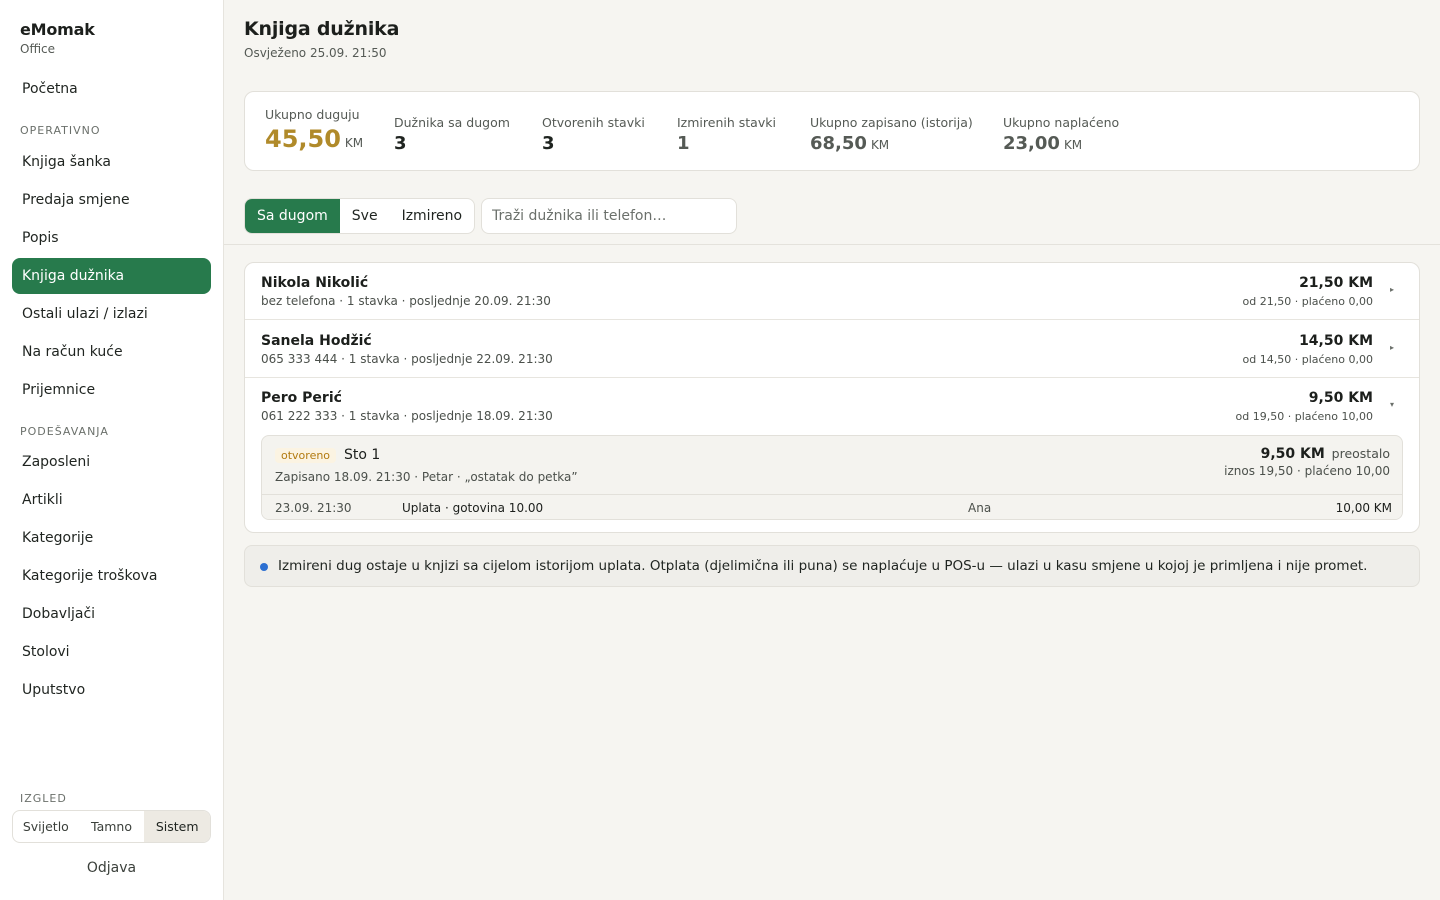 The height and width of the screenshot is (900, 1440). Describe the element at coordinates (177, 826) in the screenshot. I see `theme-option-system: Sistem` at that location.